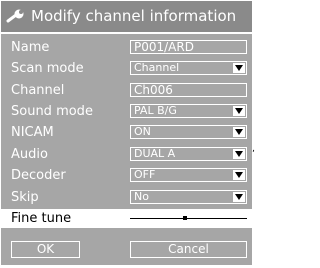  I want to click on wrench-icon, so click(16, 19).